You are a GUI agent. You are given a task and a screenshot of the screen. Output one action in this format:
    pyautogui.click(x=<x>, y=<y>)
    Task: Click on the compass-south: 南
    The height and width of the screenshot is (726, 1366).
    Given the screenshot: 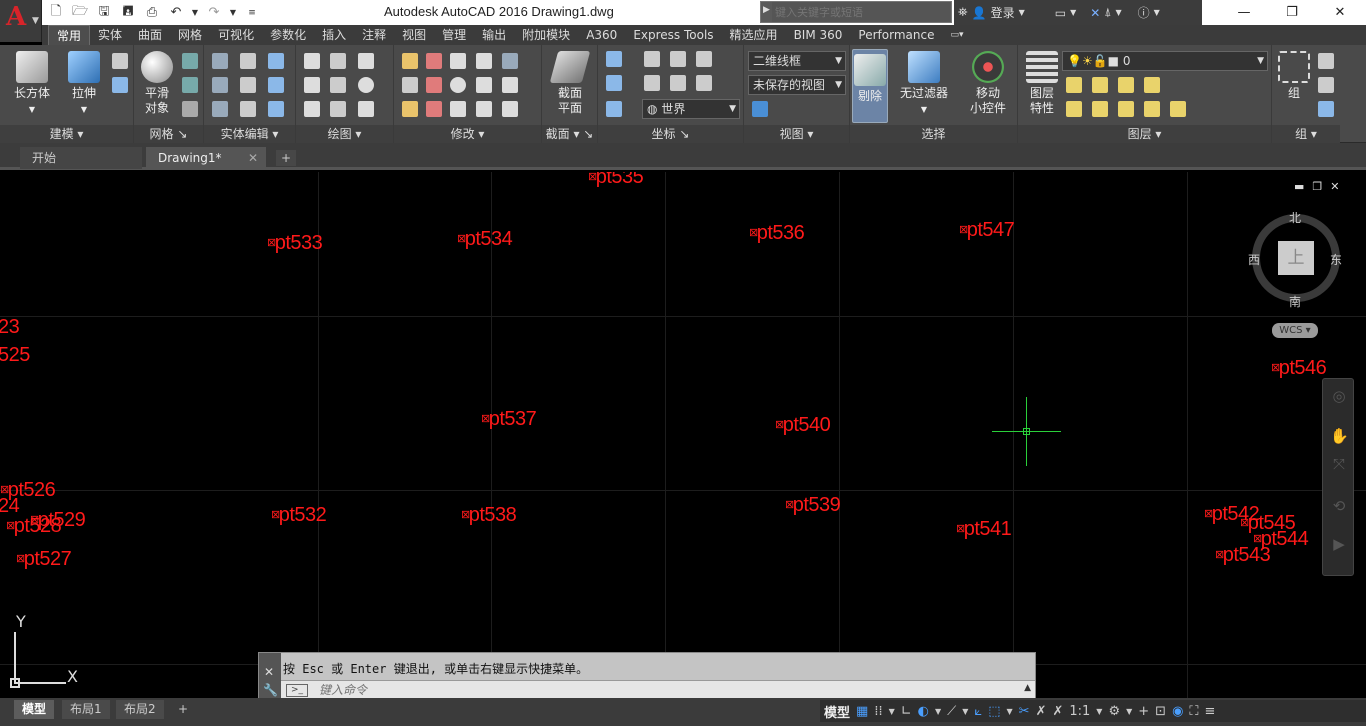 What is the action you would take?
    pyautogui.click(x=1295, y=301)
    